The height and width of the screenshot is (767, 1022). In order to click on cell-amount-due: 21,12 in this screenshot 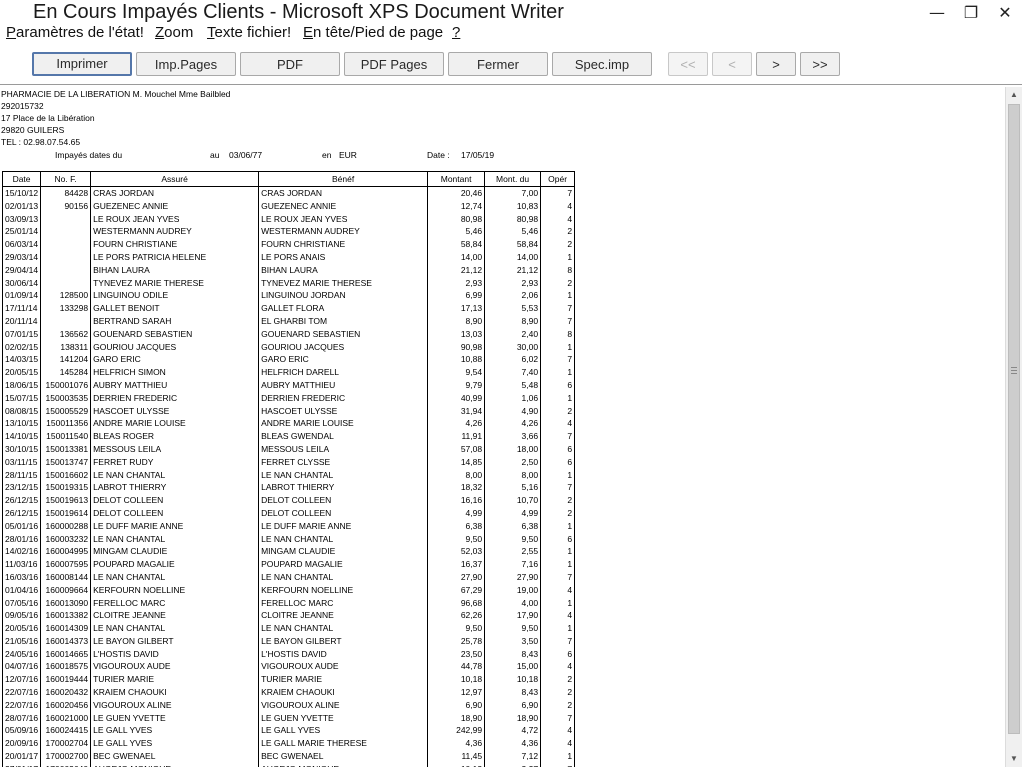, I will do `click(513, 270)`.